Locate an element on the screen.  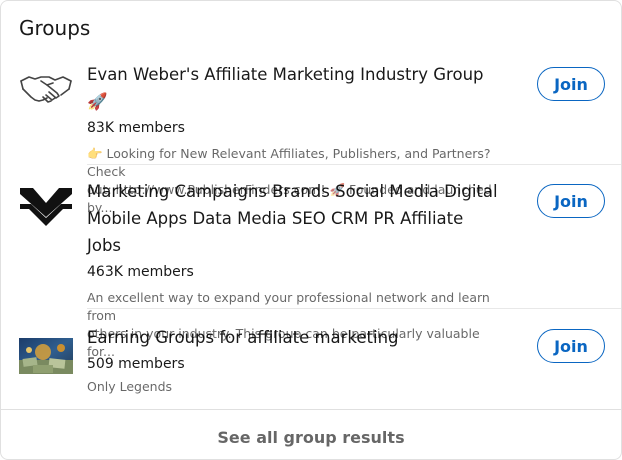
group-title: Earning Groups for affiliate marketing is located at coordinates (294, 337).